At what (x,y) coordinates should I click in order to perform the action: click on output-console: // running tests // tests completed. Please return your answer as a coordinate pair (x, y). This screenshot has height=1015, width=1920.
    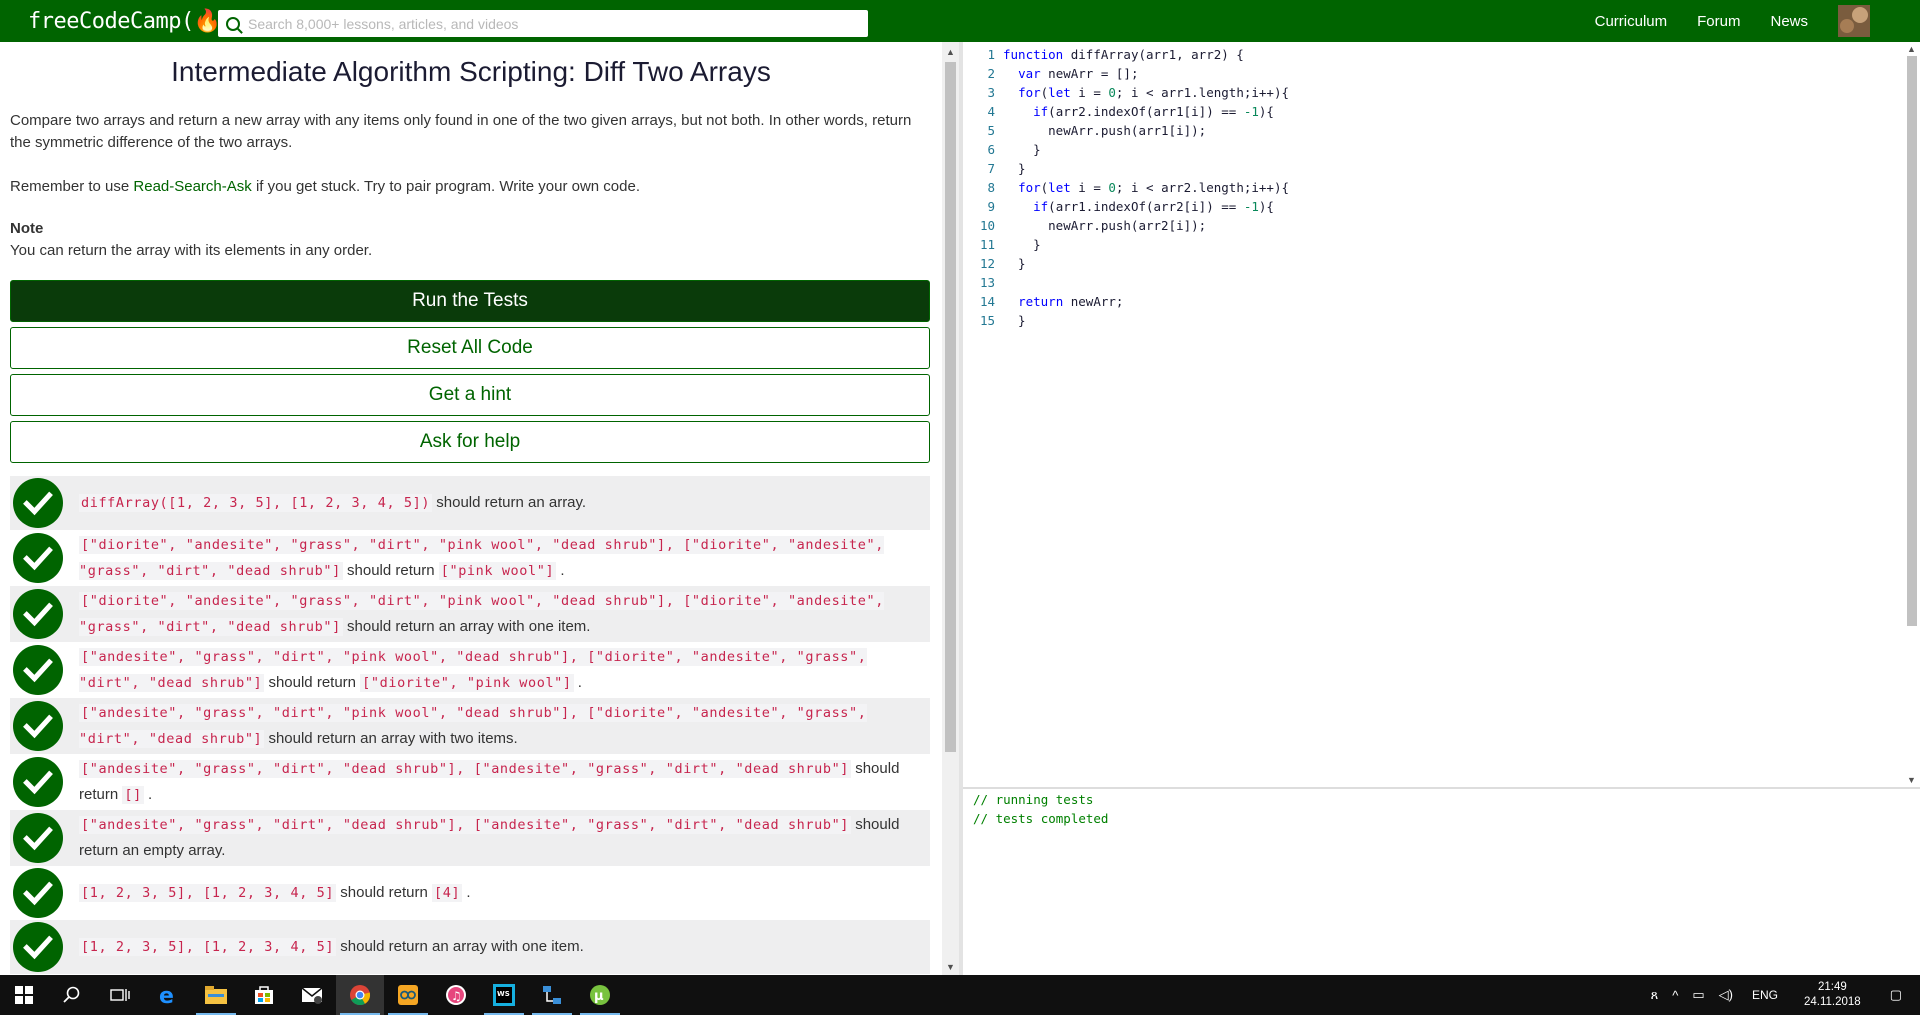
    Looking at the image, I should click on (1441, 882).